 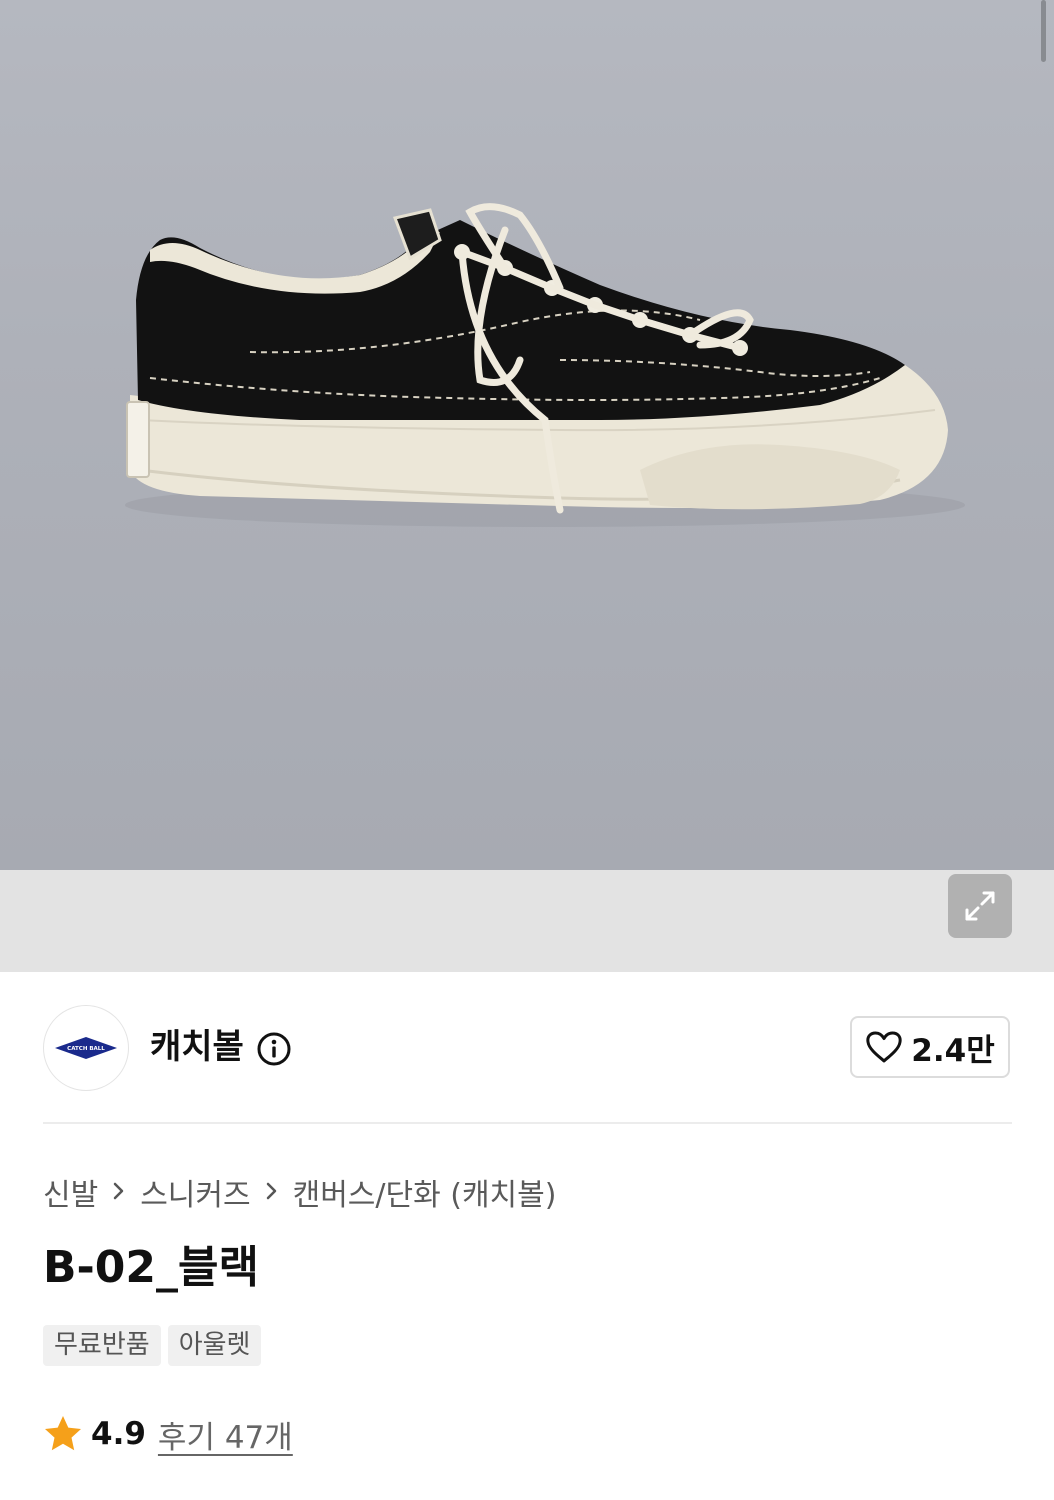 I want to click on brand-logo-text: CATCH BALL, so click(x=86, y=1049).